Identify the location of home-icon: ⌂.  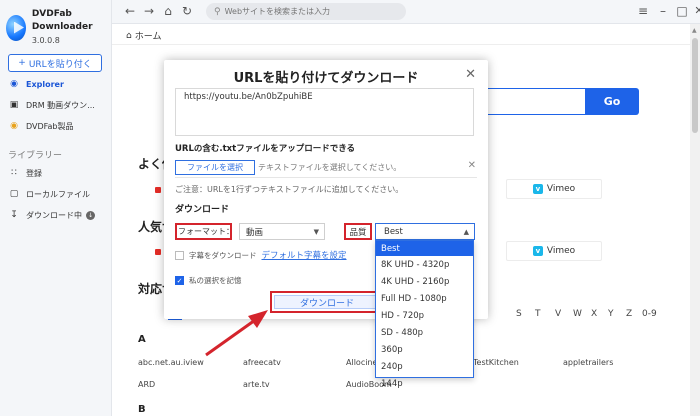
(168, 11).